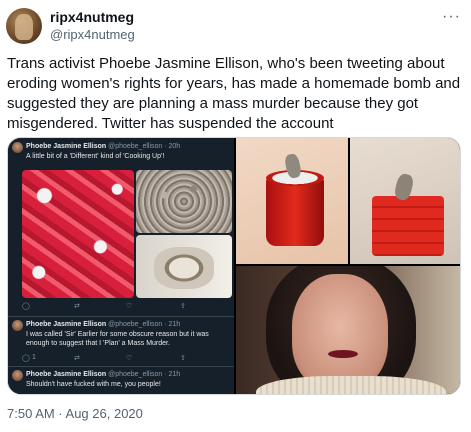 This screenshot has height=432, width=471. I want to click on powder-image, so click(184, 201).